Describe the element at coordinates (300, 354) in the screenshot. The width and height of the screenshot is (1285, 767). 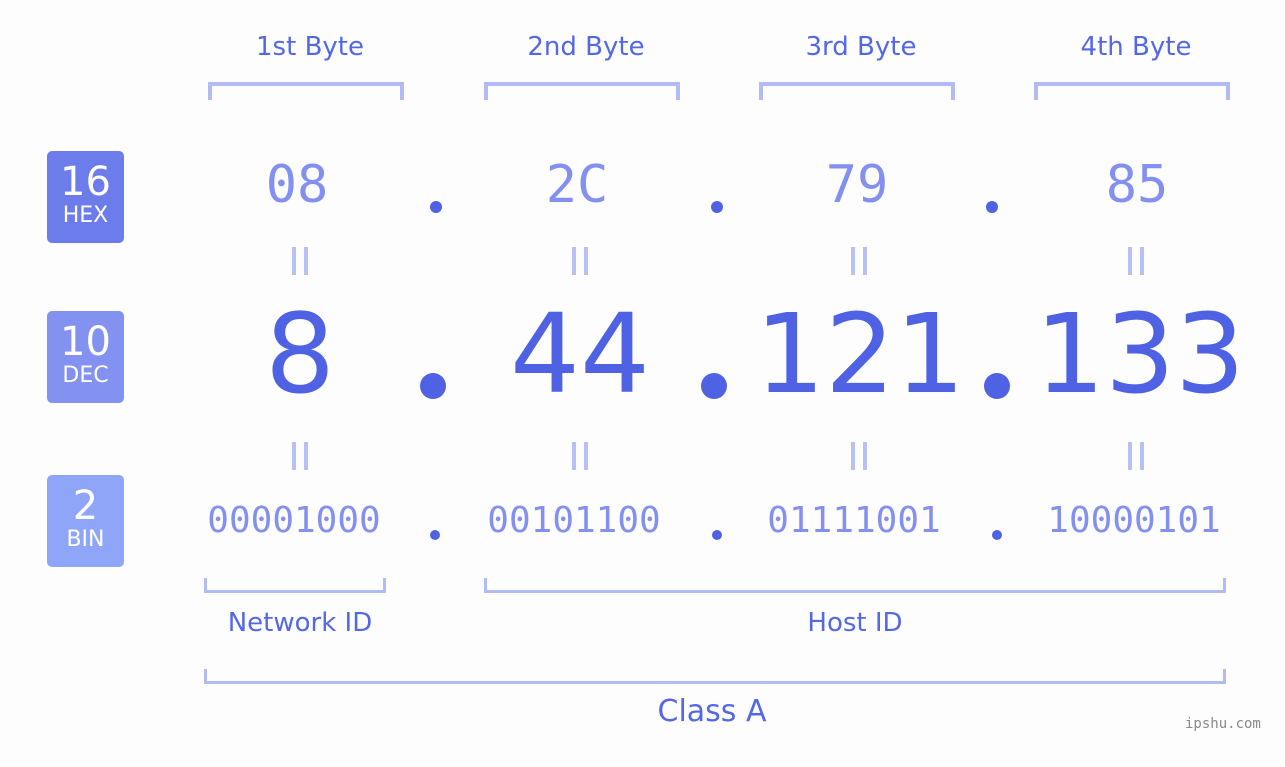
I see `dec-byte-1: 8` at that location.